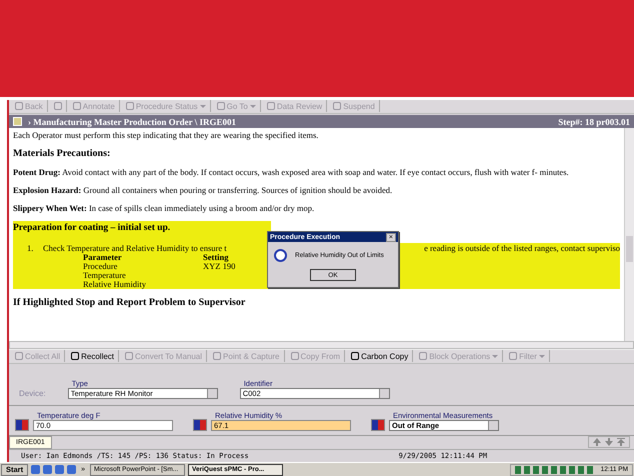 This screenshot has width=634, height=476. Describe the element at coordinates (105, 275) in the screenshot. I see `table-cell-text: Temperature` at that location.